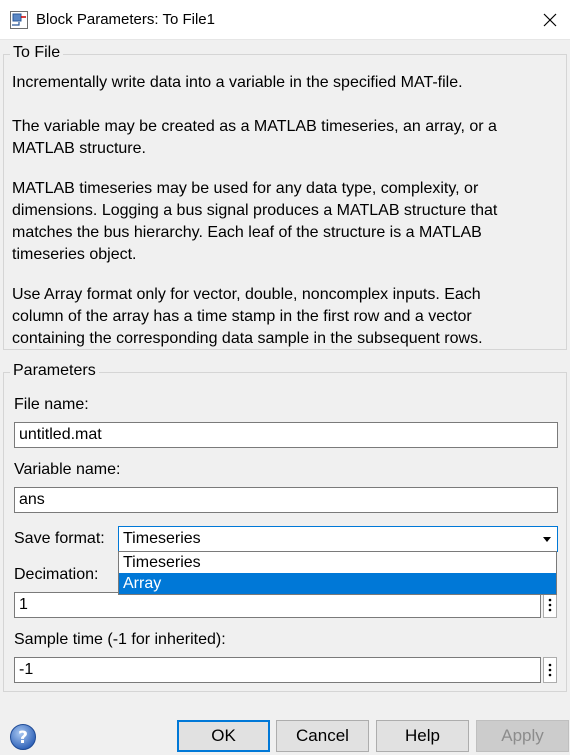 Image resolution: width=570 pixels, height=755 pixels. I want to click on close-button, so click(550, 20).